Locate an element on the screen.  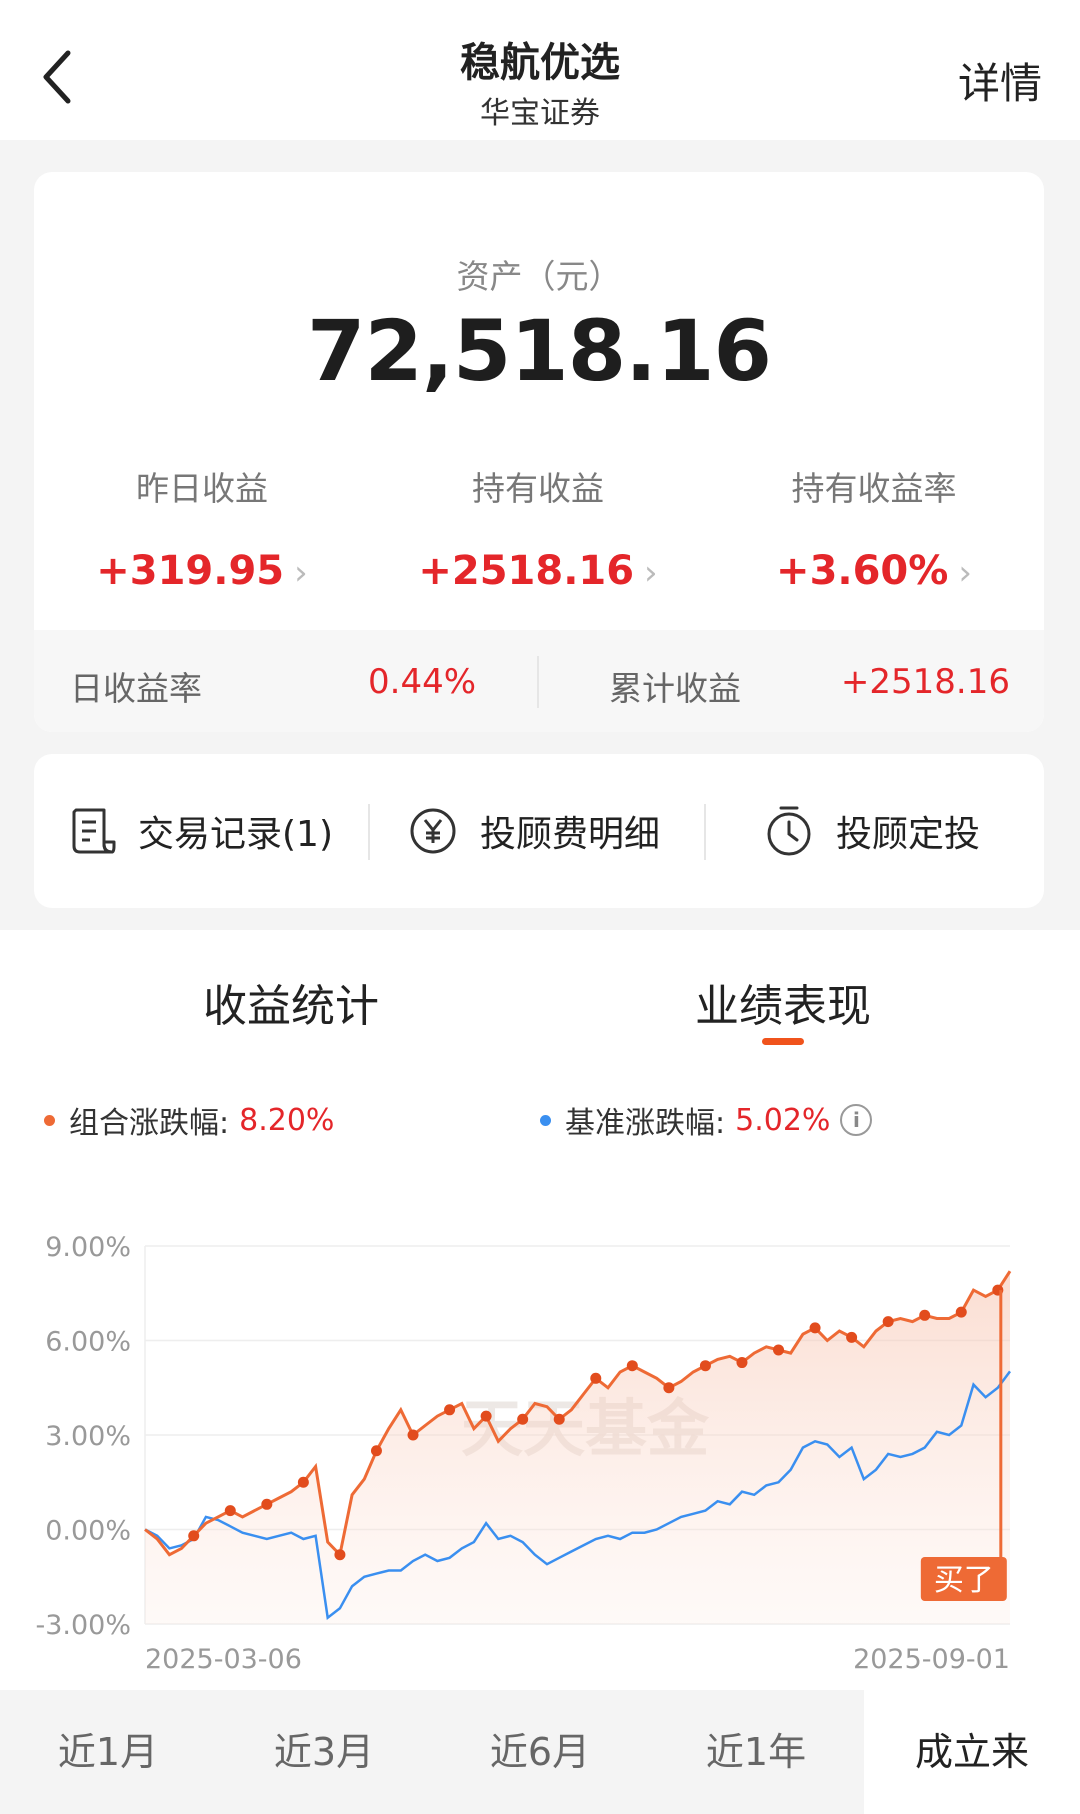
y-tick-label: 6.00% is located at coordinates (88, 1342).